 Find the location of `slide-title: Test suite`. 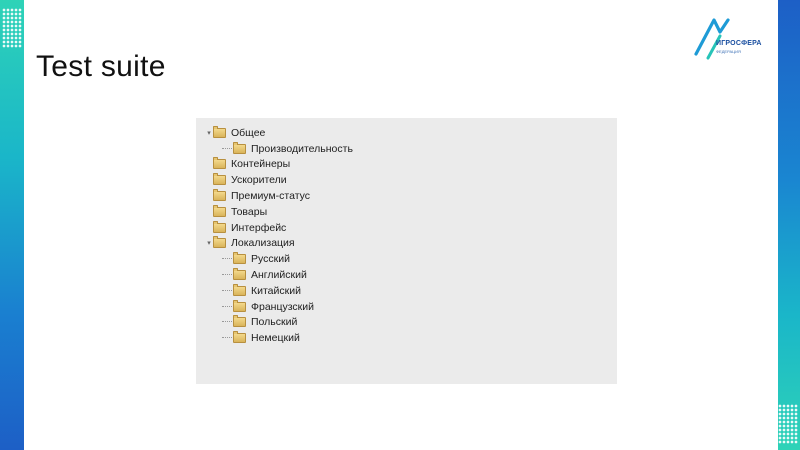

slide-title: Test suite is located at coordinates (101, 66).